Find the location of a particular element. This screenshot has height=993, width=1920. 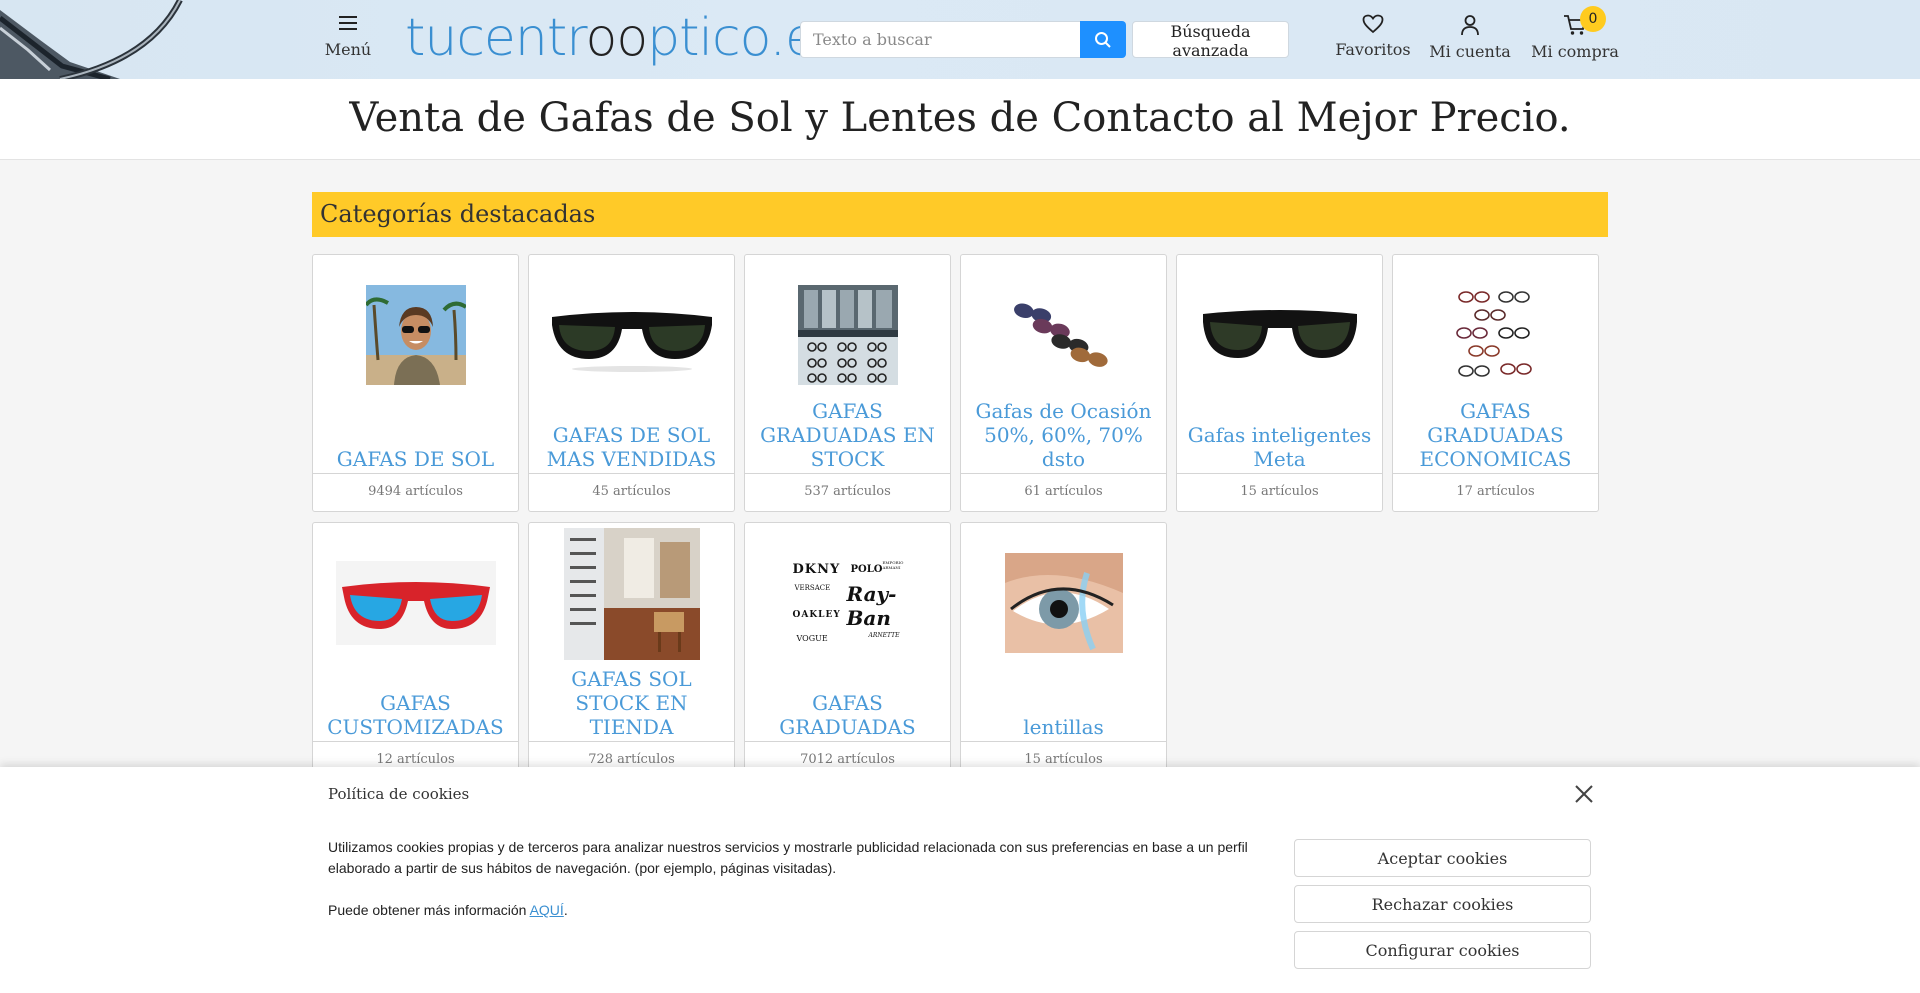

category-name: Gafas inteligentes Meta is located at coordinates (1279, 447).